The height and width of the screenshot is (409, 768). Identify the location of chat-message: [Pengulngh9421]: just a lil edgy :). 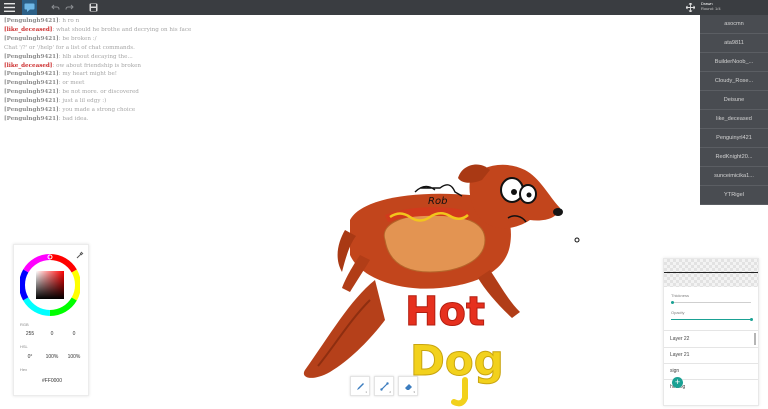
(55, 101).